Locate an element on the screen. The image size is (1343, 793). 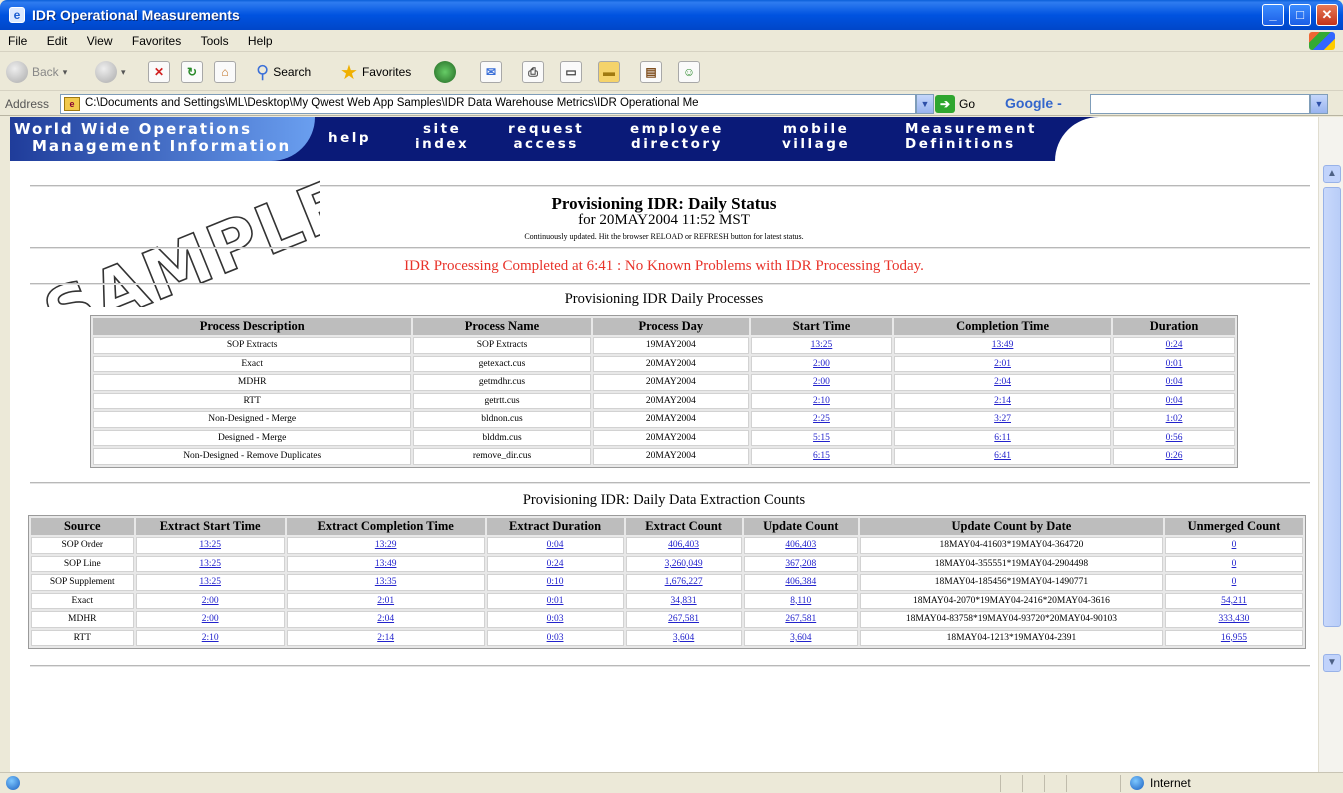
search-button: ⚲ Search is located at coordinates (283, 72).